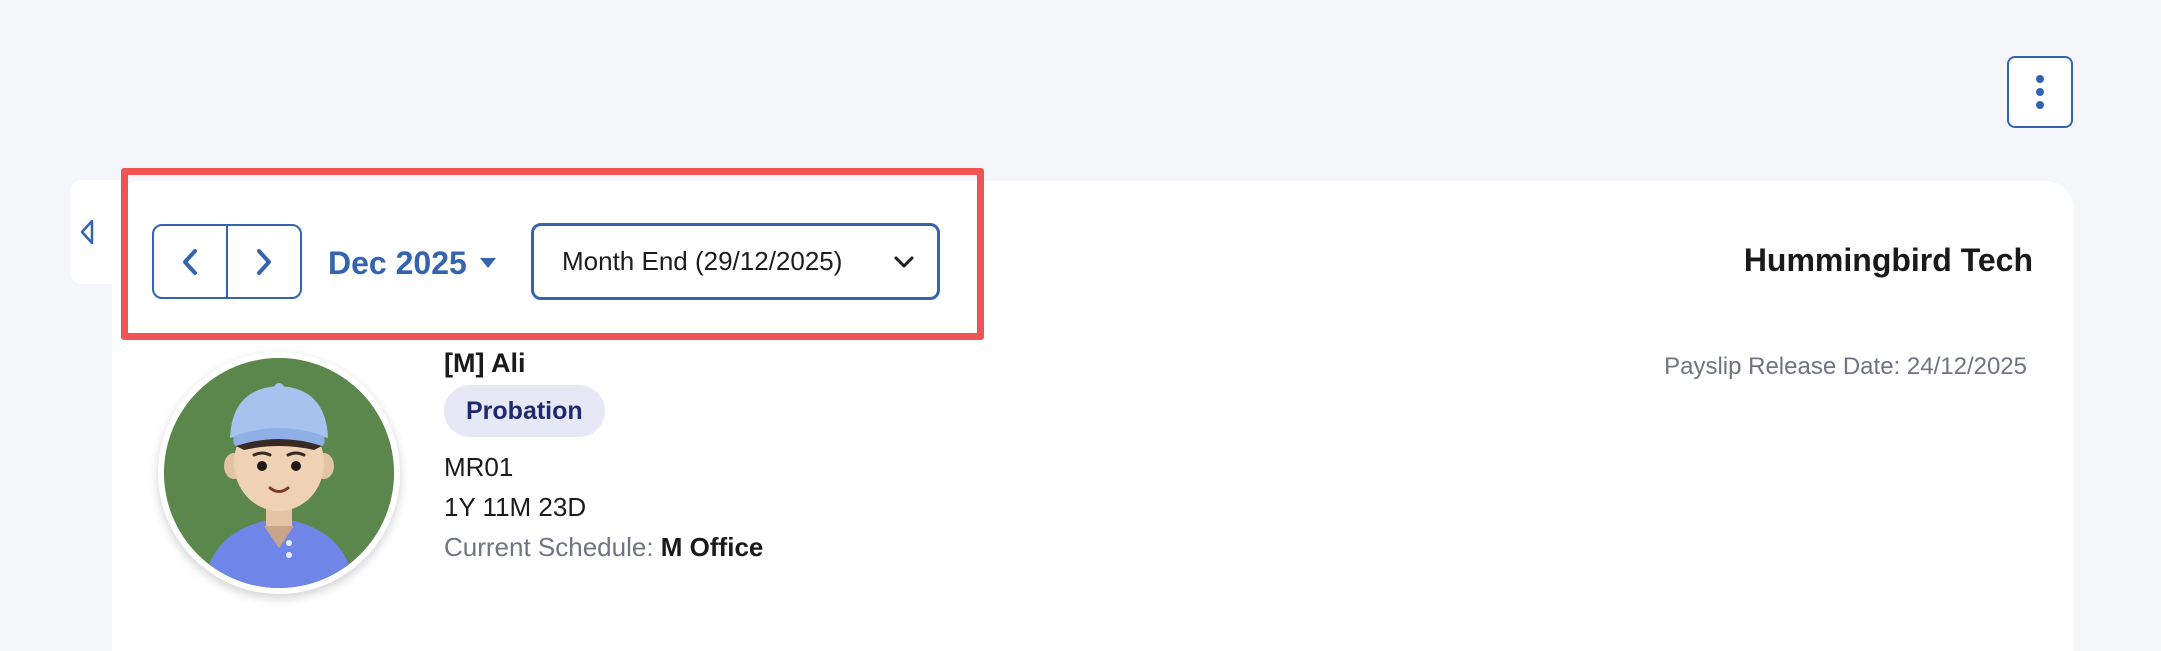  Describe the element at coordinates (479, 467) in the screenshot. I see `employee-code: MR01` at that location.